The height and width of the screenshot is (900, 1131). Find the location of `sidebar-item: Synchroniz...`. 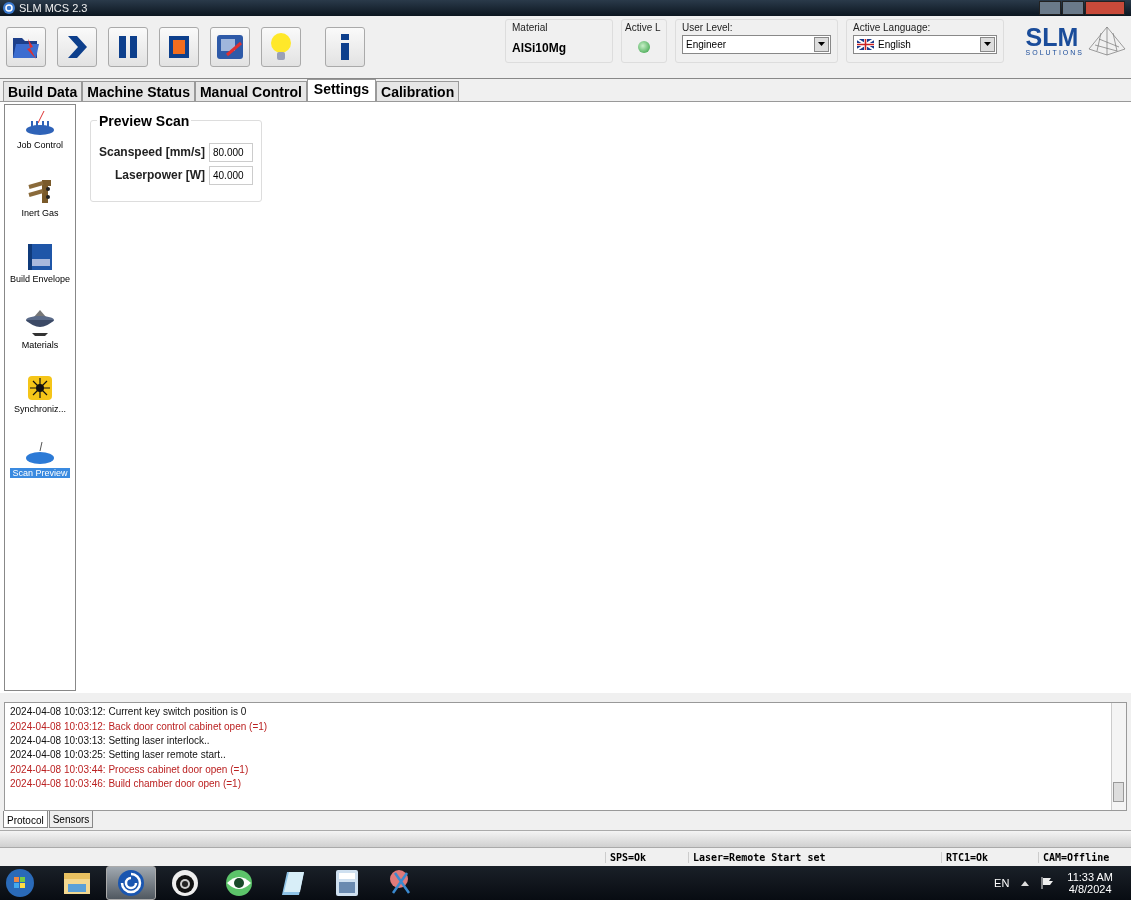

sidebar-item: Synchroniz... is located at coordinates (40, 408).